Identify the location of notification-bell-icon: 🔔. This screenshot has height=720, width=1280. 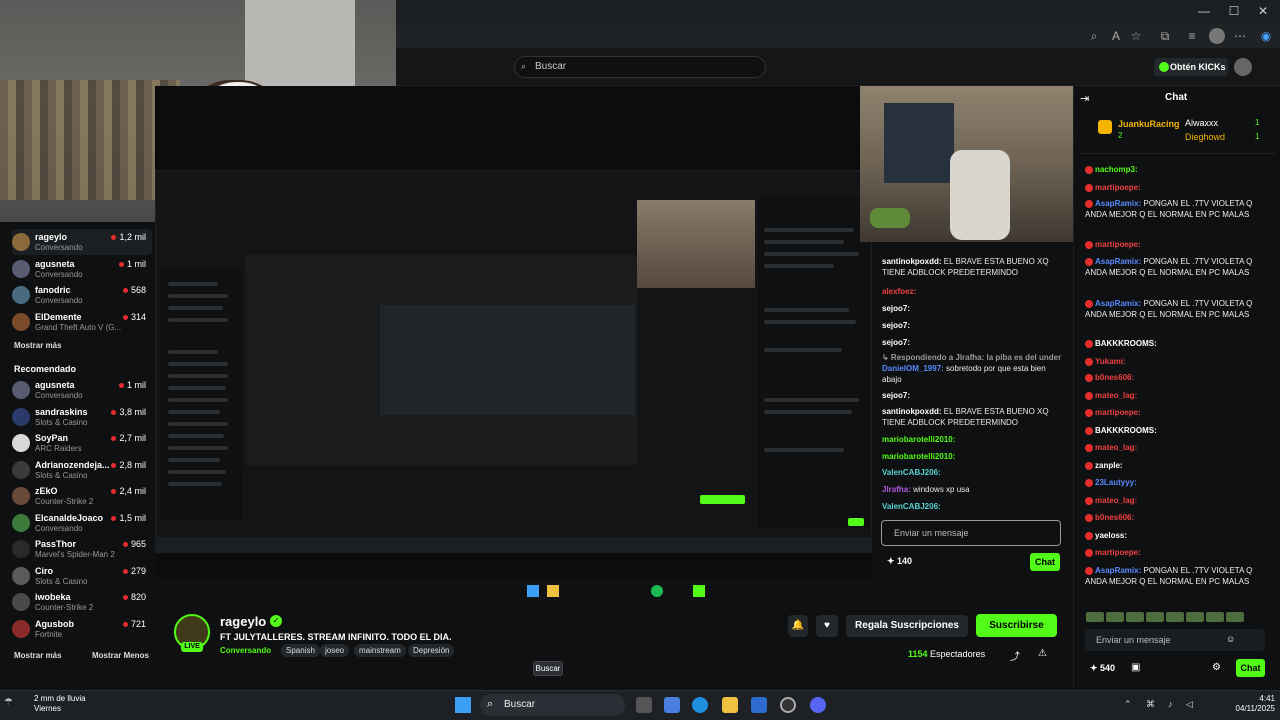
(798, 626).